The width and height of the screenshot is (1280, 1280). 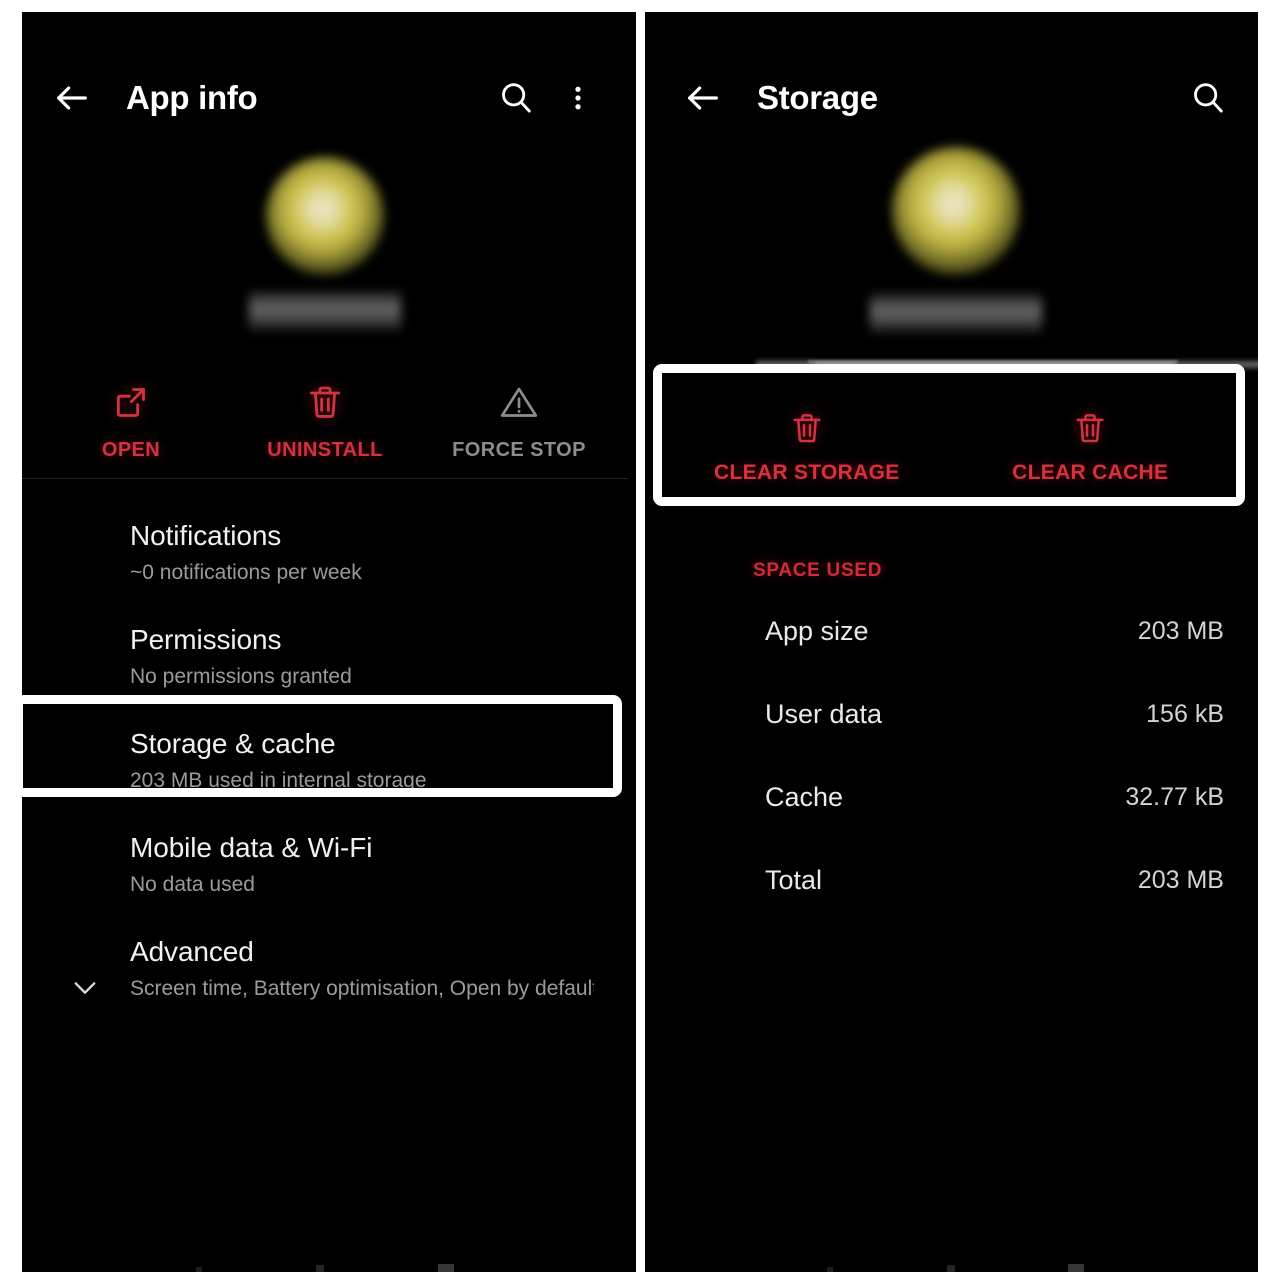 What do you see at coordinates (955, 631) in the screenshot?
I see `row-app-size: App size 203 MB` at bounding box center [955, 631].